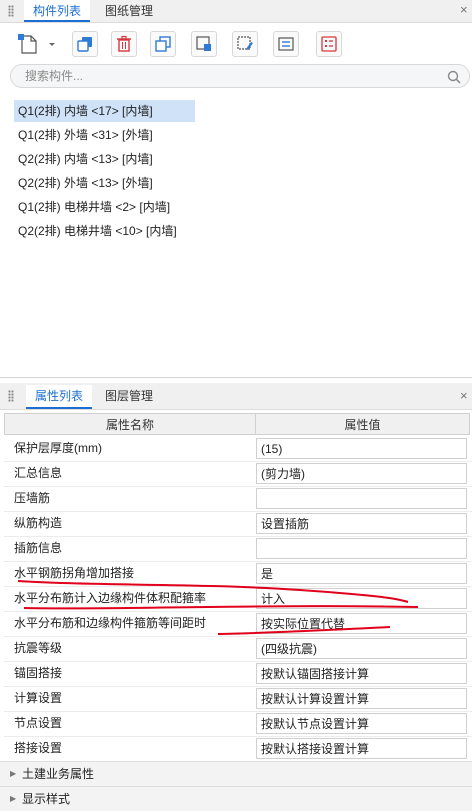 The height and width of the screenshot is (812, 472). What do you see at coordinates (104, 111) in the screenshot?
I see `component-list-item: Q1(2排) 内墙 <17> [内墙]` at bounding box center [104, 111].